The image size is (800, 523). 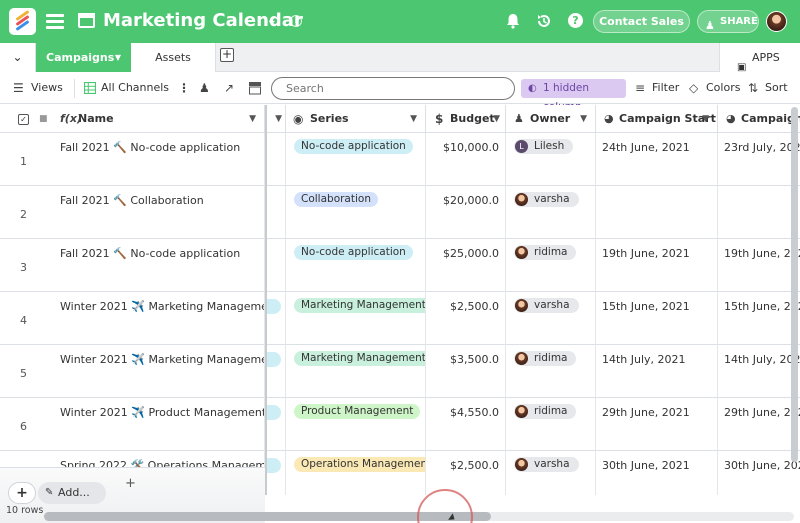 What do you see at coordinates (759, 212) in the screenshot?
I see `campaign-end-cell` at bounding box center [759, 212].